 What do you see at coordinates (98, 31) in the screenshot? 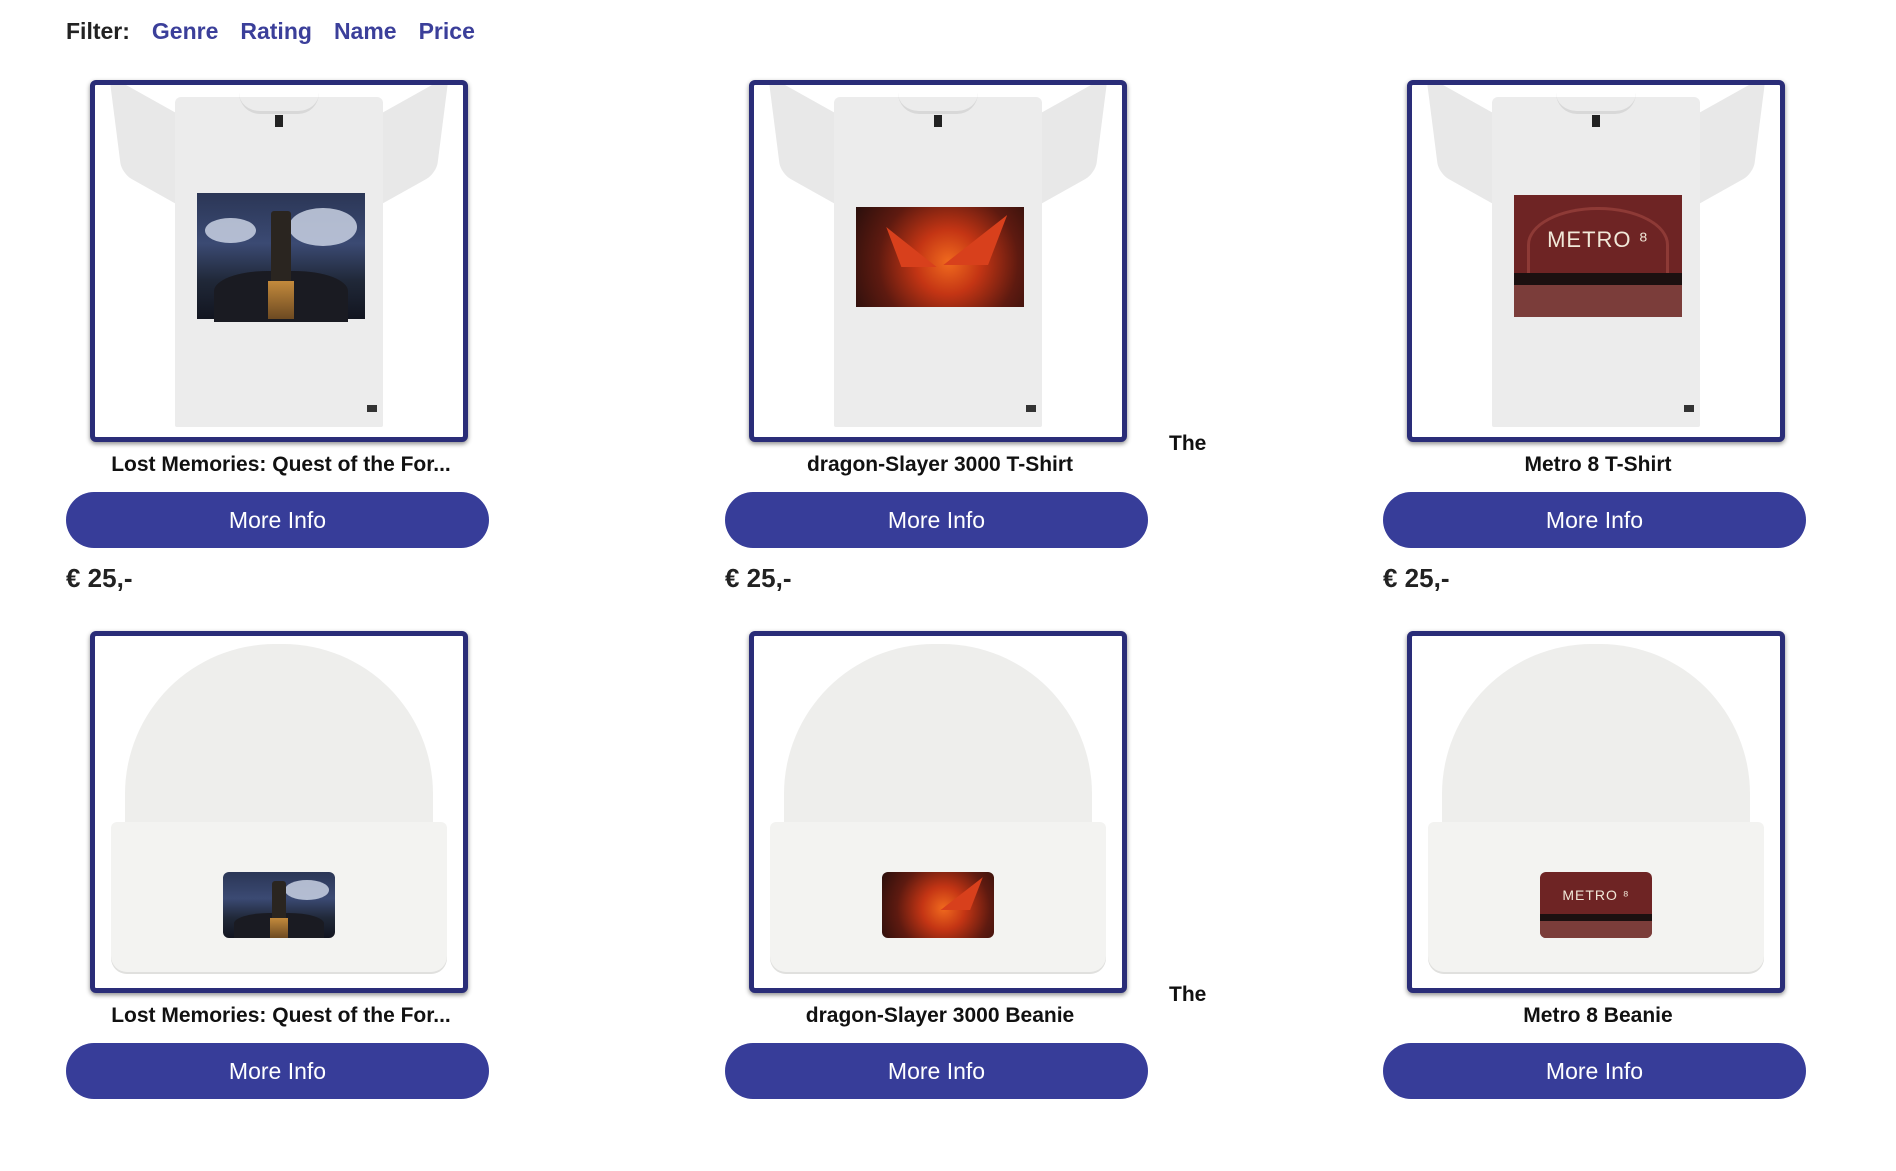
I see `filter-label: Filter:` at bounding box center [98, 31].